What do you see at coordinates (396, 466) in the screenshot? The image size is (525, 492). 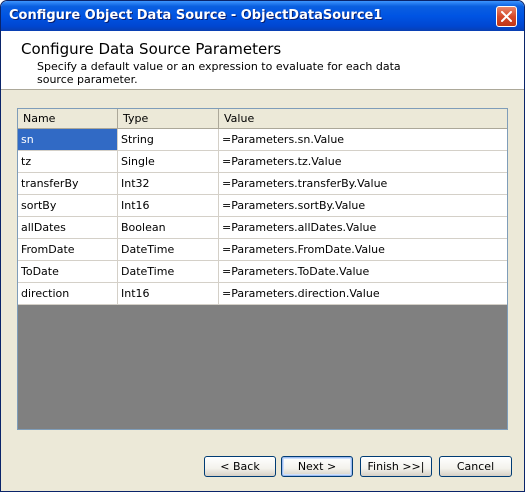 I see `finish-button: Finish >>|` at bounding box center [396, 466].